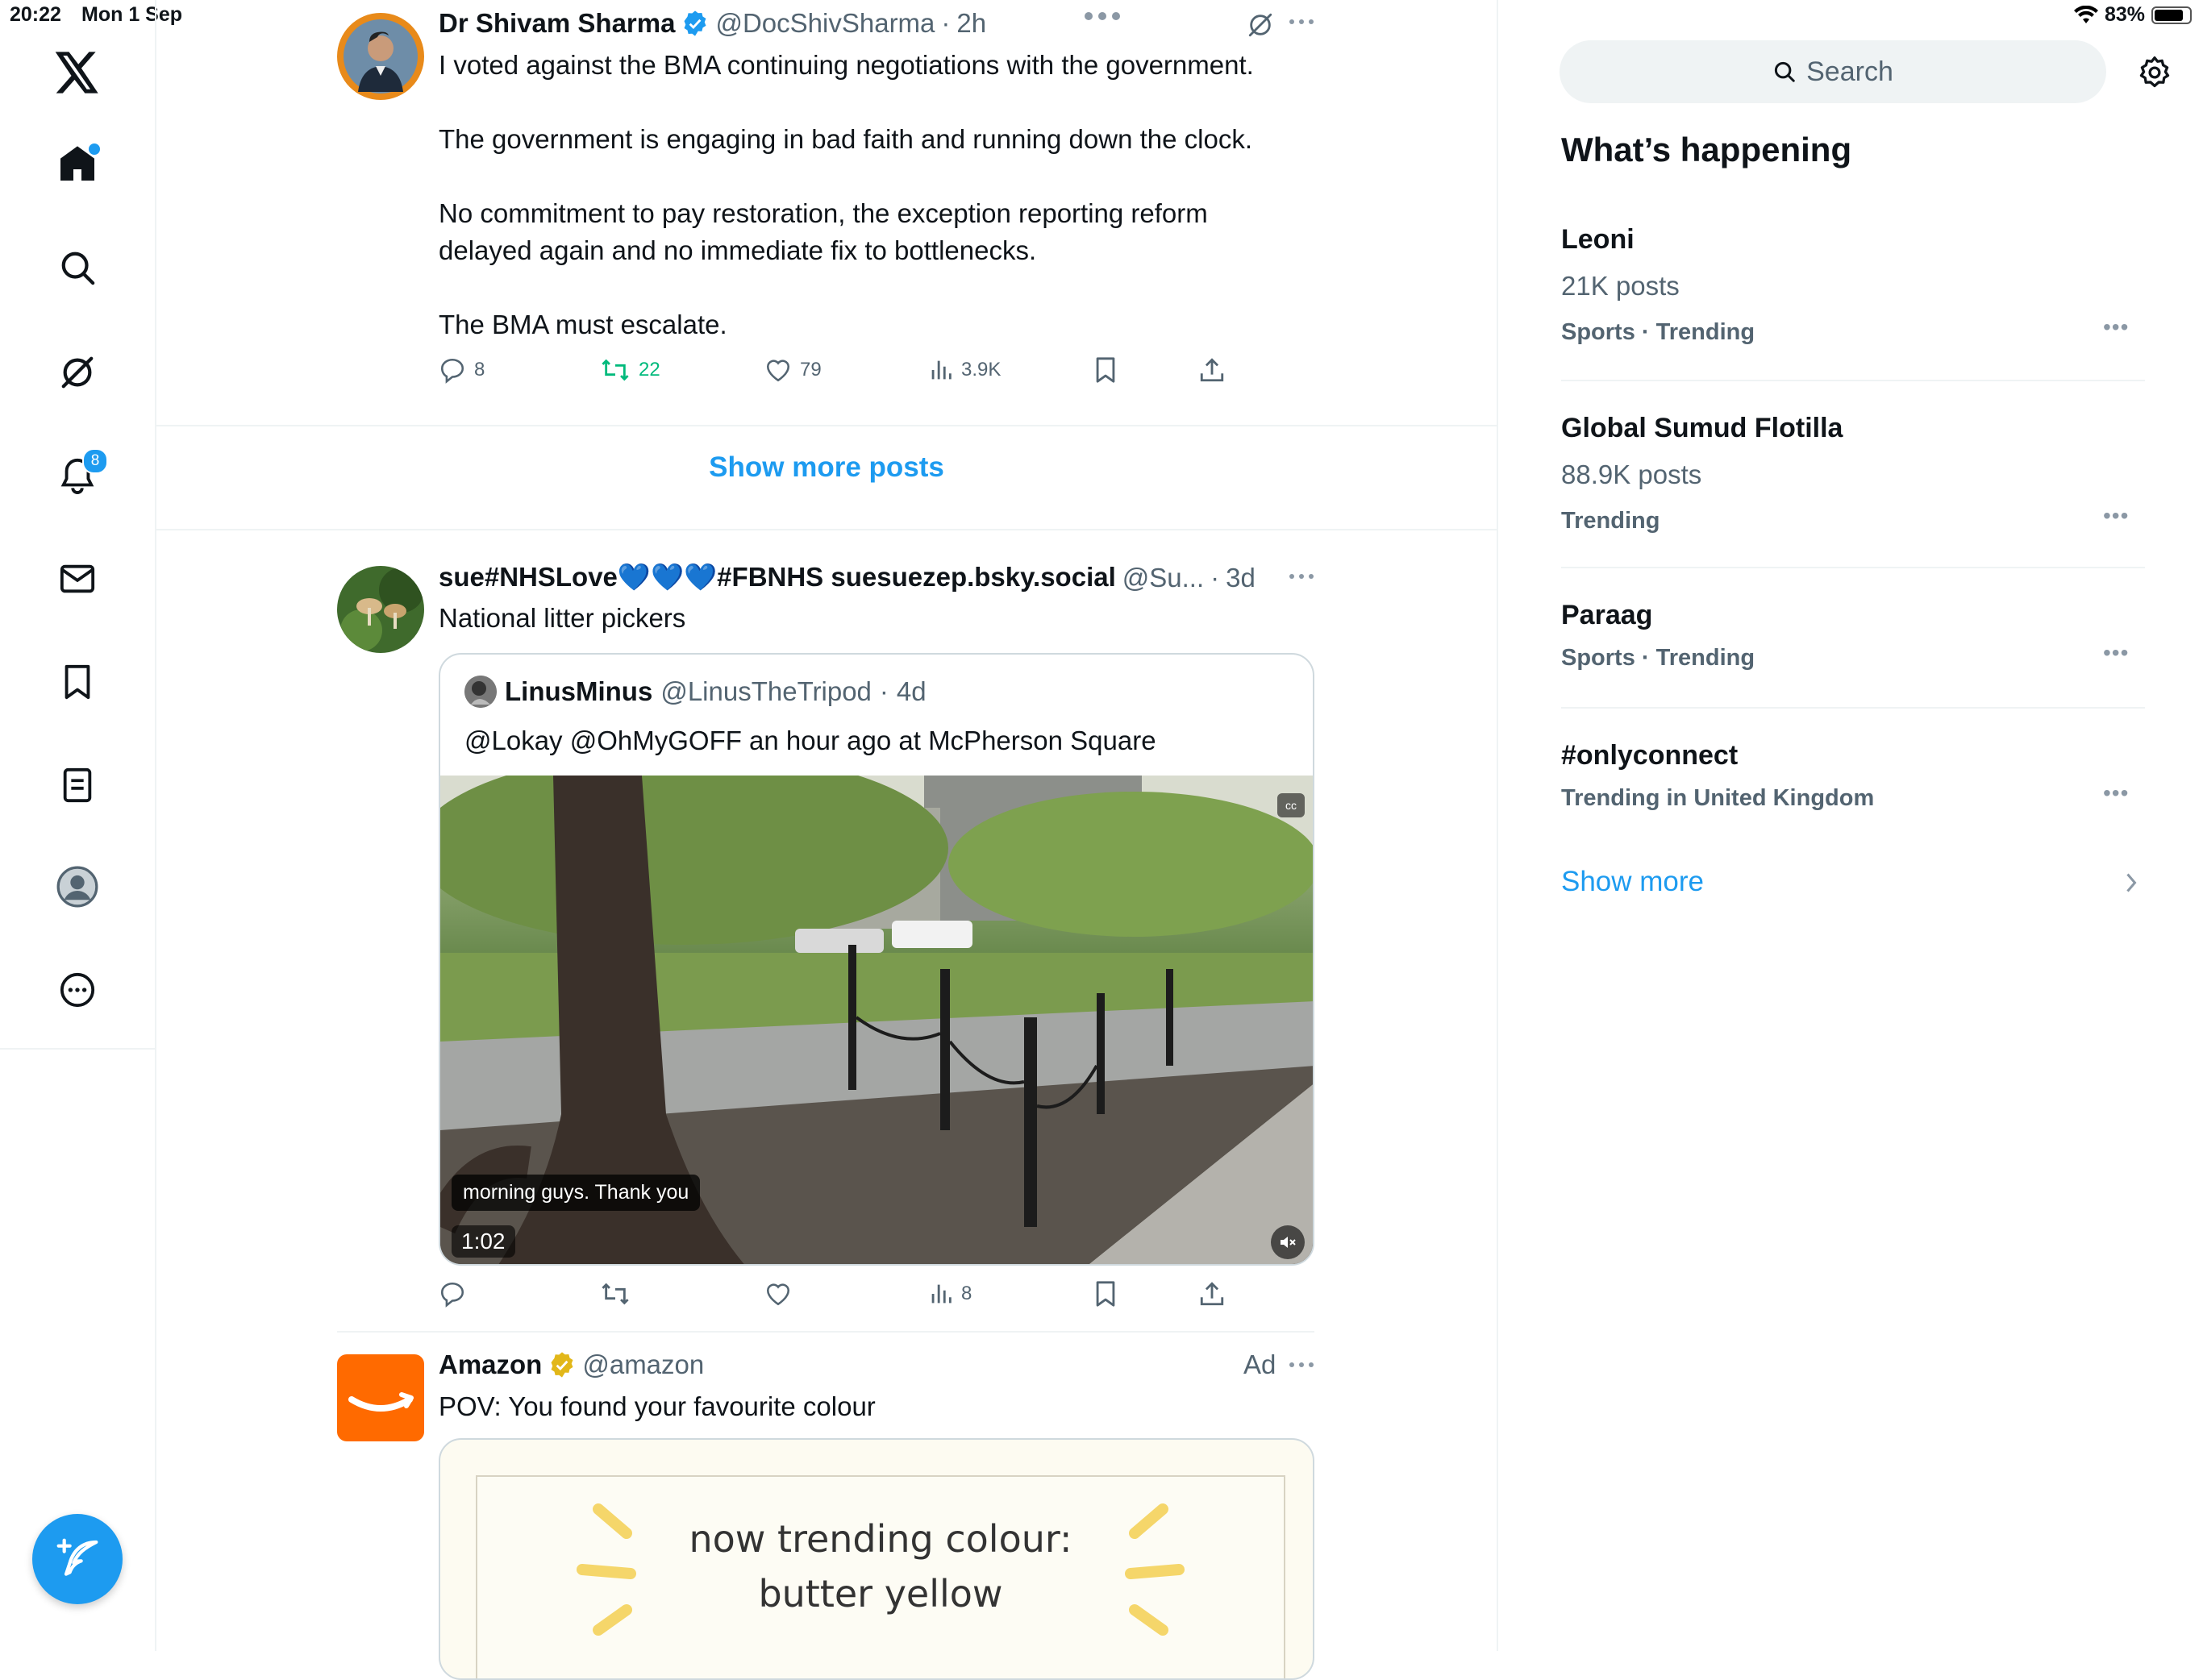 The image size is (2203, 1680). Describe the element at coordinates (1260, 25) in the screenshot. I see `grok-explain-icon` at that location.